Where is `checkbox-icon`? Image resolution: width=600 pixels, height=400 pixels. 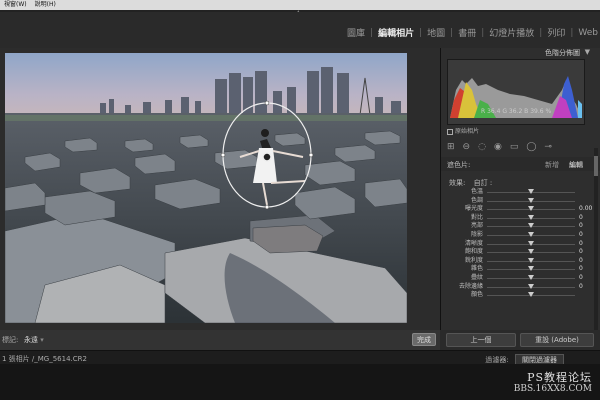 checkbox-icon is located at coordinates (450, 131).